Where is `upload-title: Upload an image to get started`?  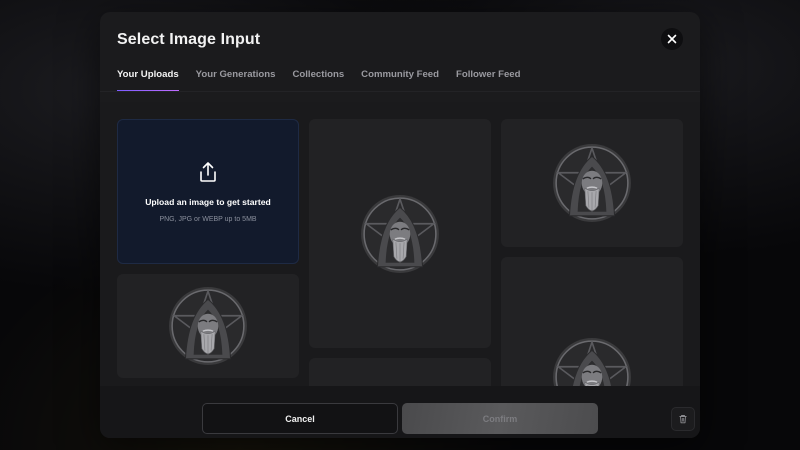
upload-title: Upload an image to get started is located at coordinates (208, 202).